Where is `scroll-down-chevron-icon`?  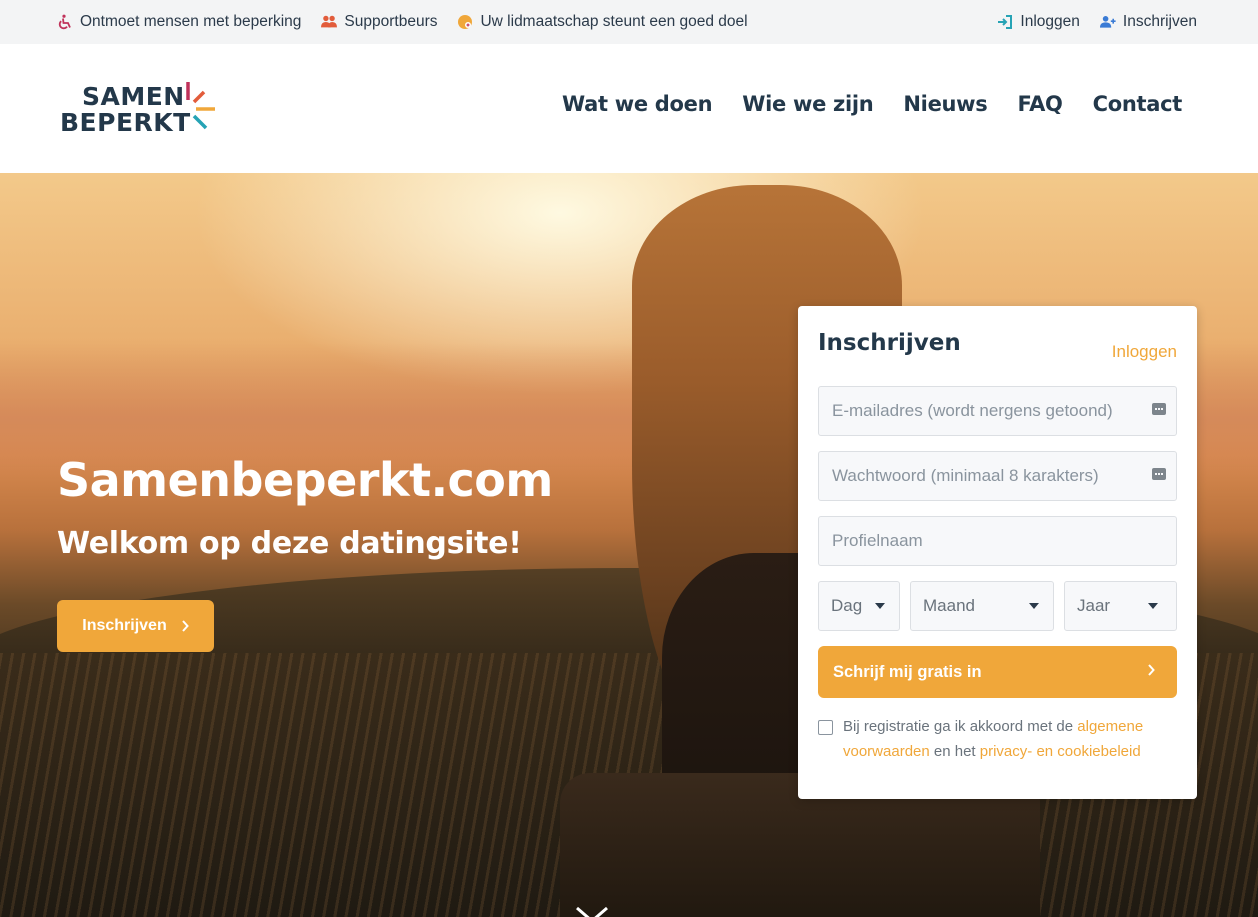
scroll-down-chevron-icon is located at coordinates (592, 911).